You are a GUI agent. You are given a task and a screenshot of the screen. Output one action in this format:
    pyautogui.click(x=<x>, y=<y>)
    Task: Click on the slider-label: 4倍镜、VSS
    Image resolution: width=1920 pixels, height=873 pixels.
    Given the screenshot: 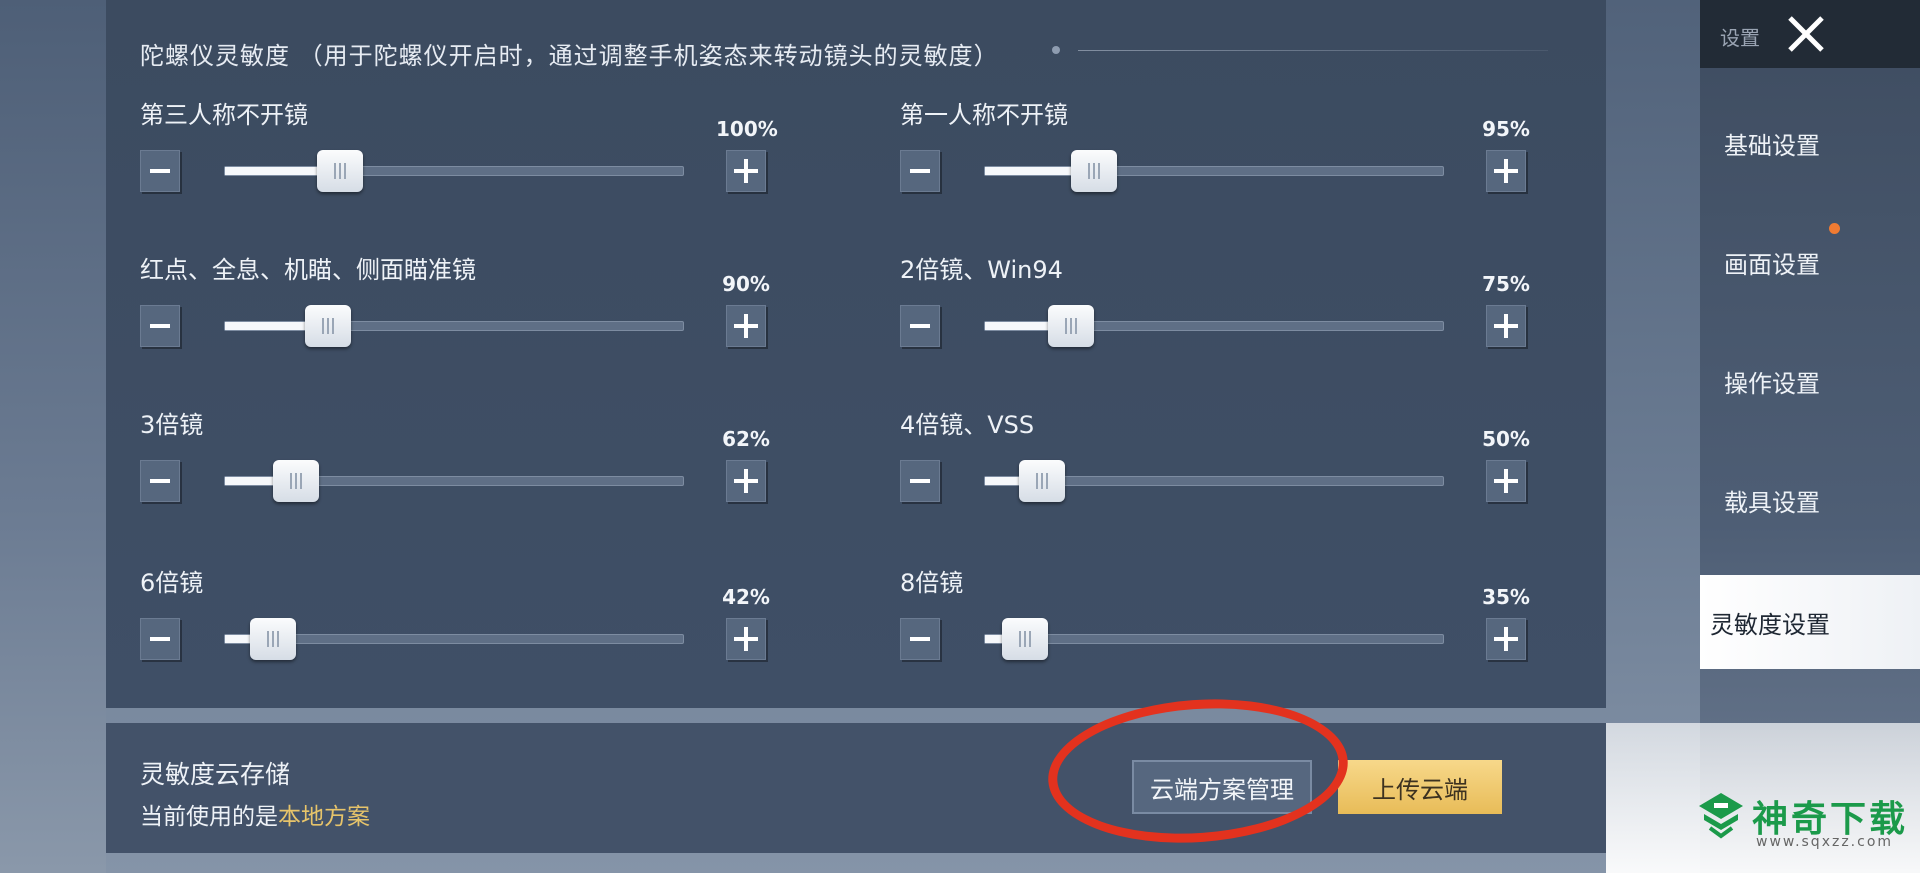 What is the action you would take?
    pyautogui.click(x=967, y=425)
    